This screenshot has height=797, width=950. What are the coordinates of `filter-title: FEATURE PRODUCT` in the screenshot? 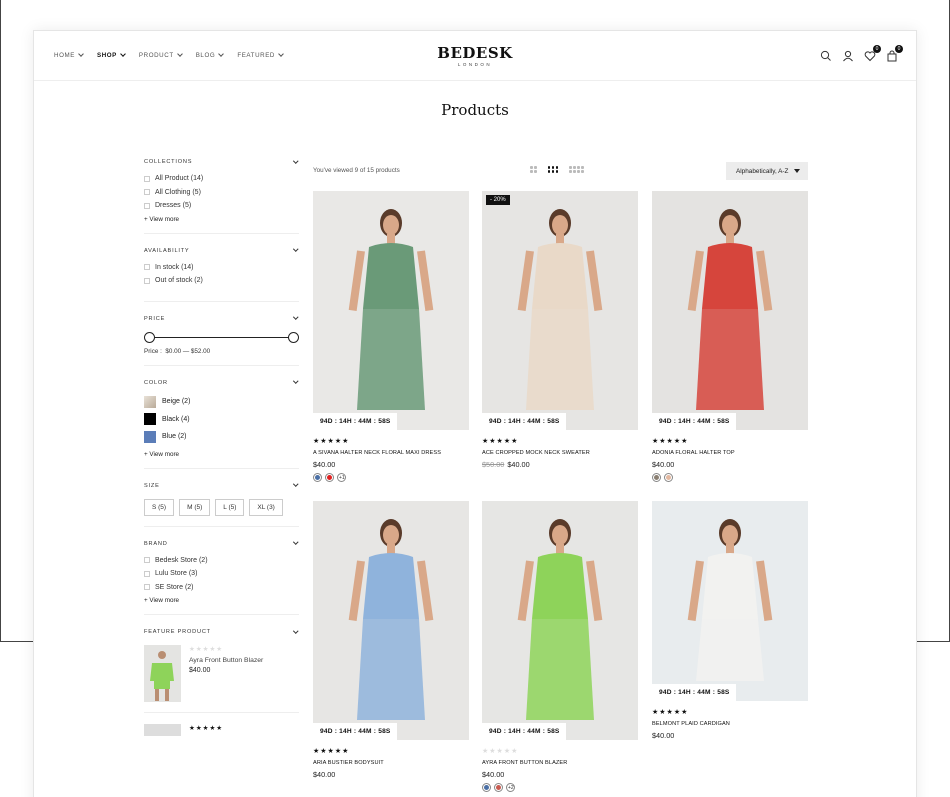 It's located at (177, 632).